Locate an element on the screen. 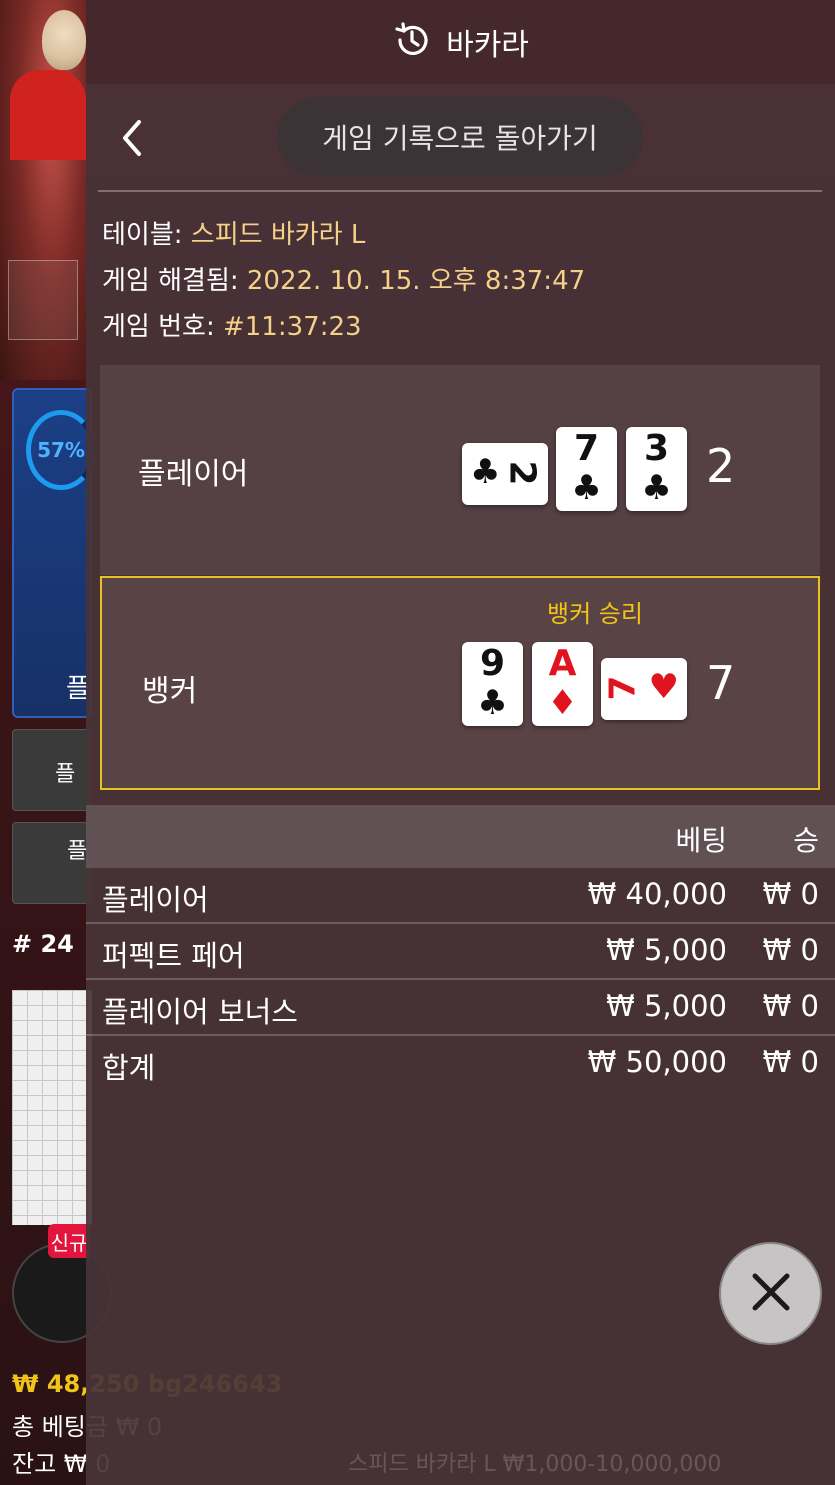  back-to-history-button: 게임 기록으로 돌아가기 is located at coordinates (460, 137).